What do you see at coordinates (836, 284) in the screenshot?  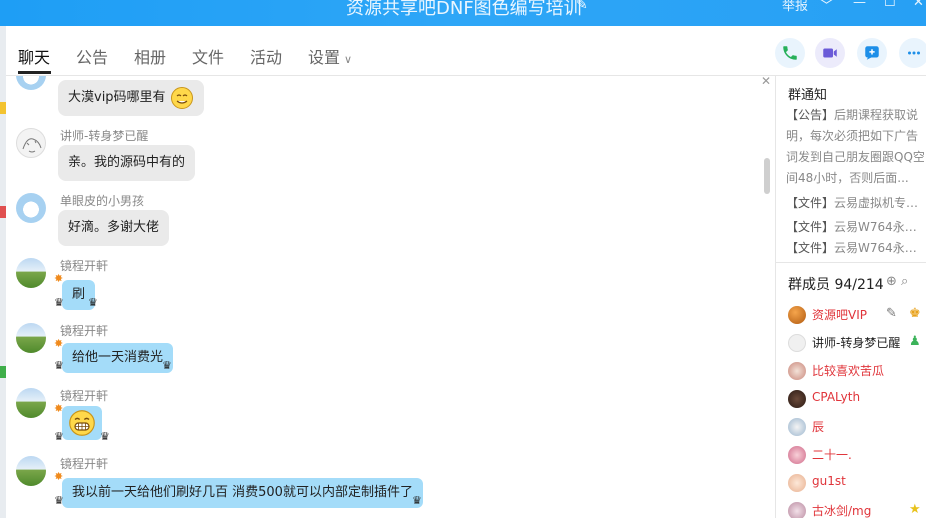 I see `members-count: 群成员 94/214` at bounding box center [836, 284].